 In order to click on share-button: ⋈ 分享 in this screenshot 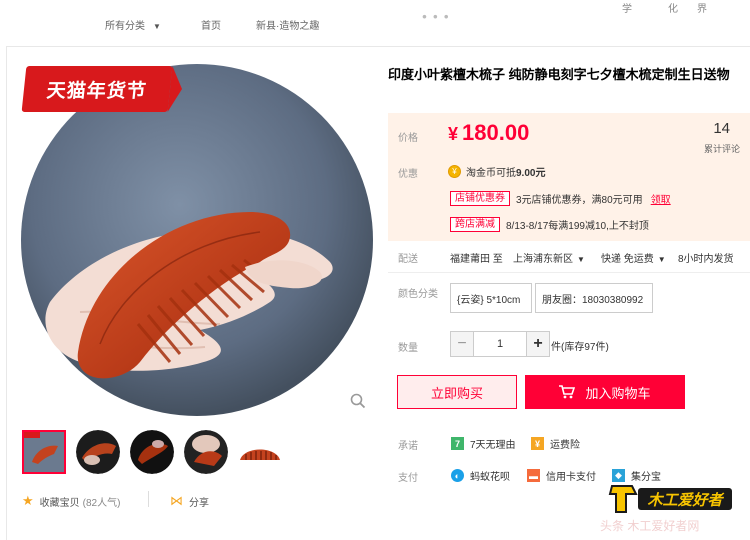, I will do `click(189, 501)`.